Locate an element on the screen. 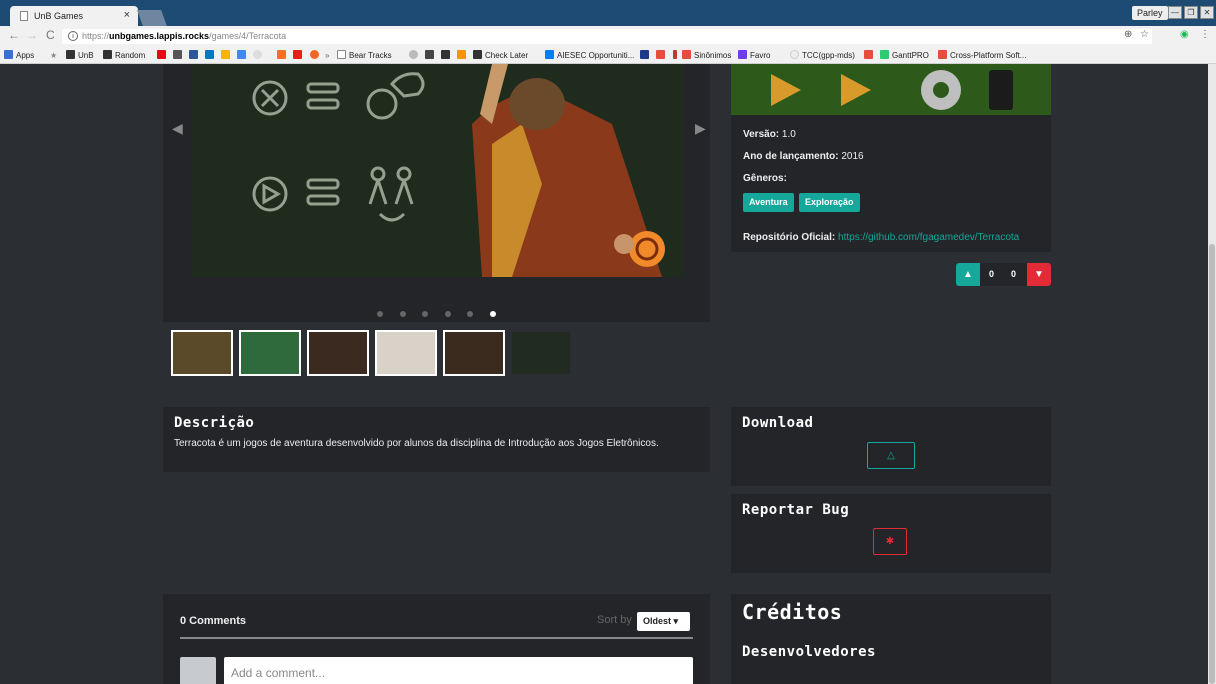  back-button: ← is located at coordinates (14, 35).